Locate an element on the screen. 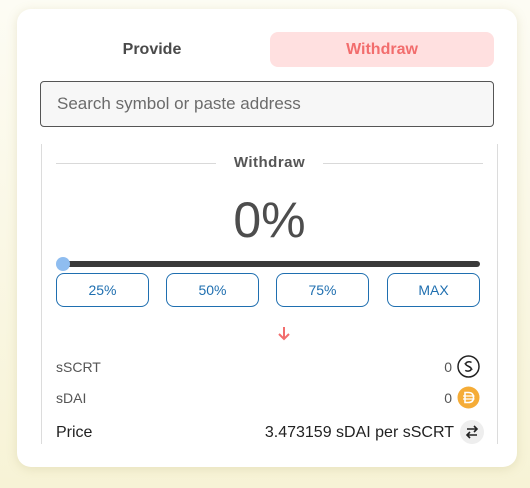 The height and width of the screenshot is (488, 530). slider-thumb is located at coordinates (63, 264).